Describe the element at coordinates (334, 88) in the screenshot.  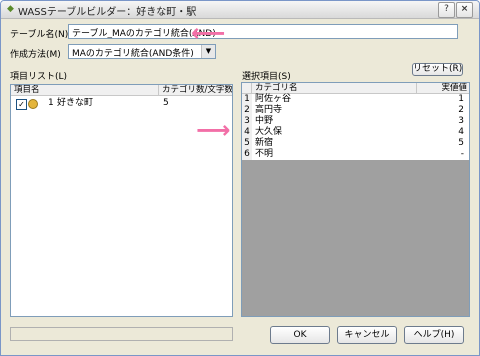
I see `grid-header-category: カテゴリ名` at that location.